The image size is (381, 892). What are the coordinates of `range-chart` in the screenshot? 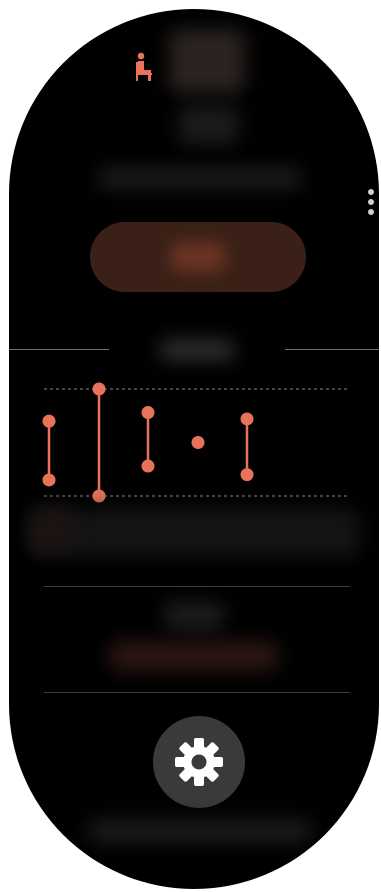 It's located at (195, 442).